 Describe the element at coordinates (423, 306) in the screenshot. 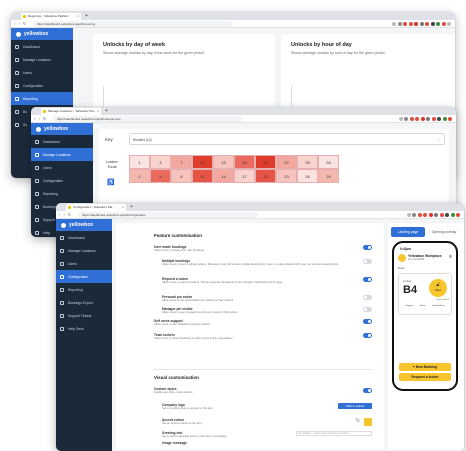

I see `share-action: Share` at that location.